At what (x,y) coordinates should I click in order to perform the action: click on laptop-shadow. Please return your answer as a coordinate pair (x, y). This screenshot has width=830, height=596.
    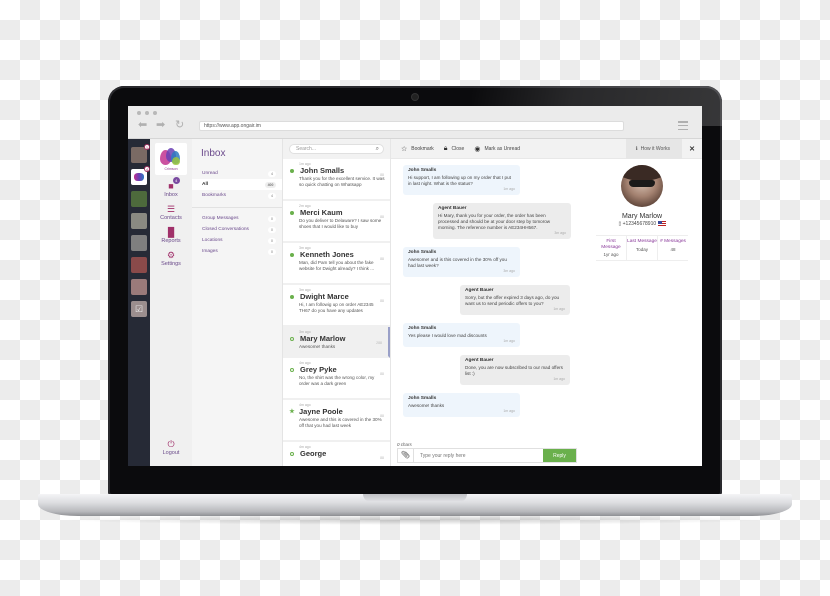
    Looking at the image, I should click on (415, 520).